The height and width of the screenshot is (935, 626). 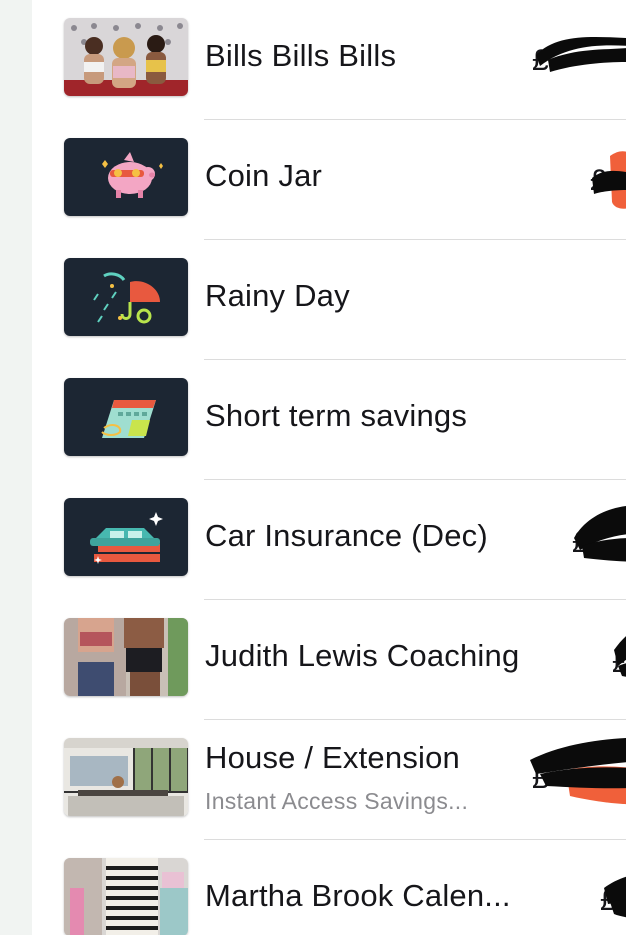 What do you see at coordinates (16, 467) in the screenshot?
I see `left-gutter` at bounding box center [16, 467].